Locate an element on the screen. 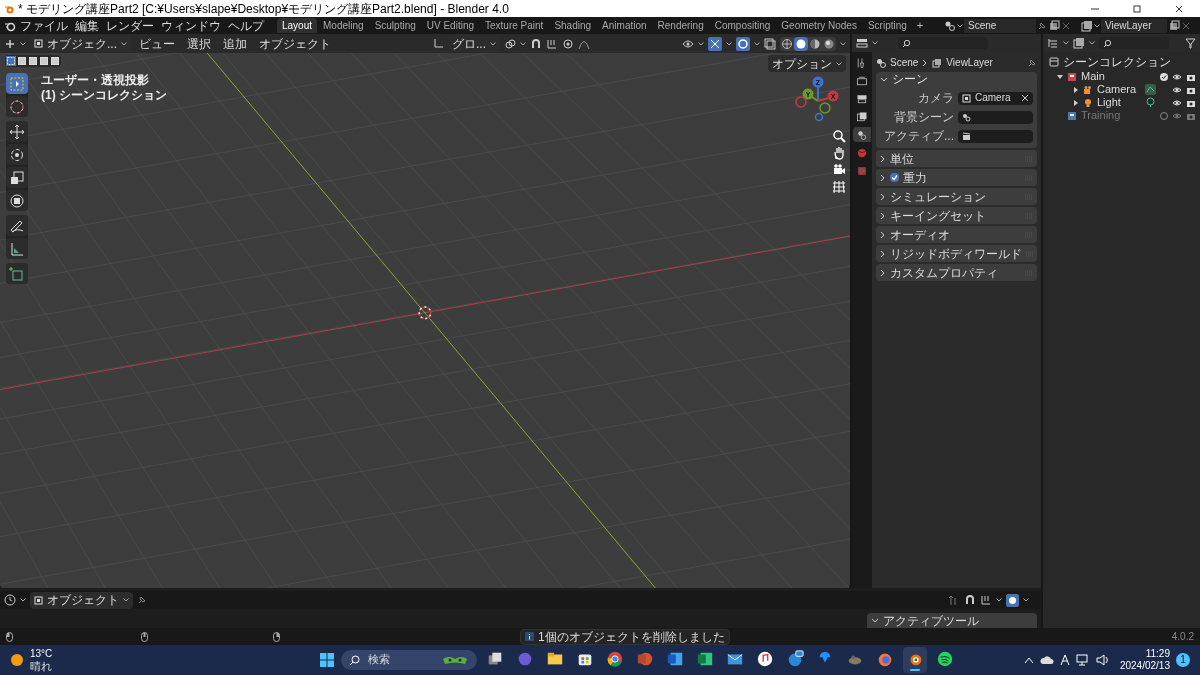 This screenshot has height=675, width=1200. hand-icon is located at coordinates (839, 153).